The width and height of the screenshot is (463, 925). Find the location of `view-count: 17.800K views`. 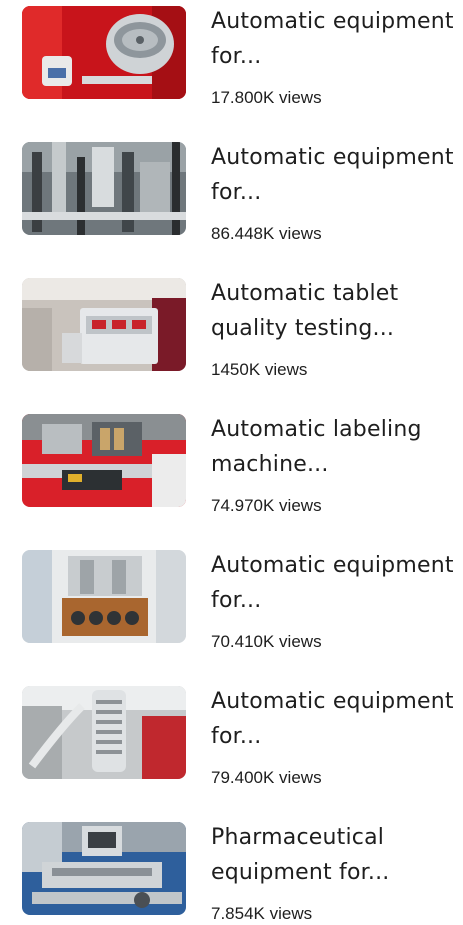

view-count: 17.800K views is located at coordinates (266, 97).